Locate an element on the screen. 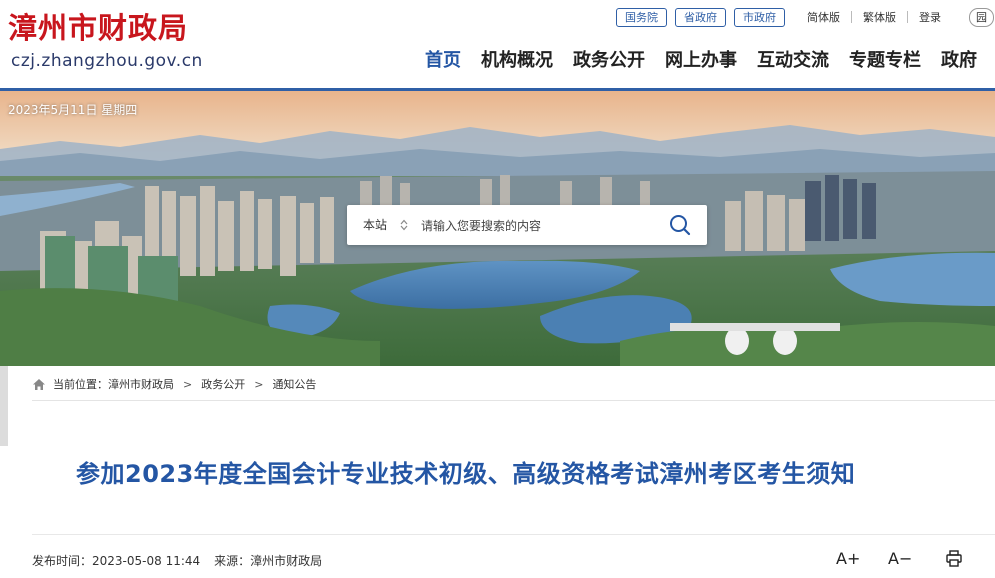  publish-time-value: 2023-05-08 11:44 is located at coordinates (146, 561).